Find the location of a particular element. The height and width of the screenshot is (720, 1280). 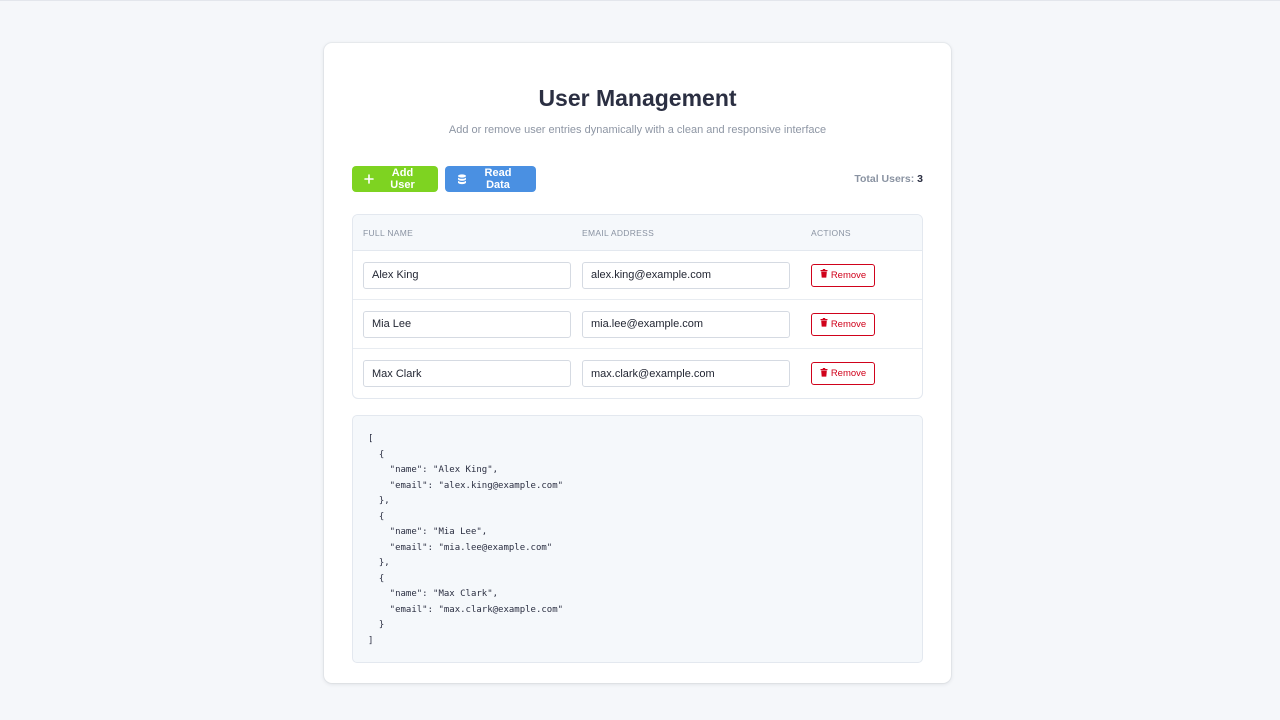

total-users: Total Users: 3 is located at coordinates (888, 179).